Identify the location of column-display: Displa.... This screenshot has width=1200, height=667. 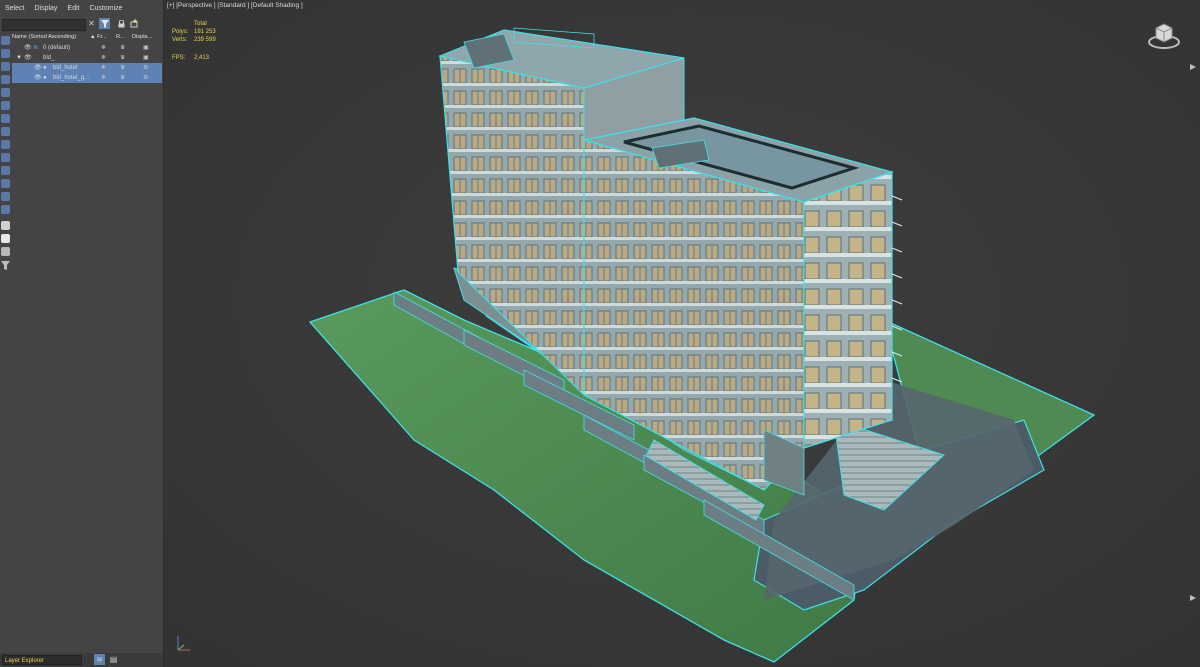
(147, 37).